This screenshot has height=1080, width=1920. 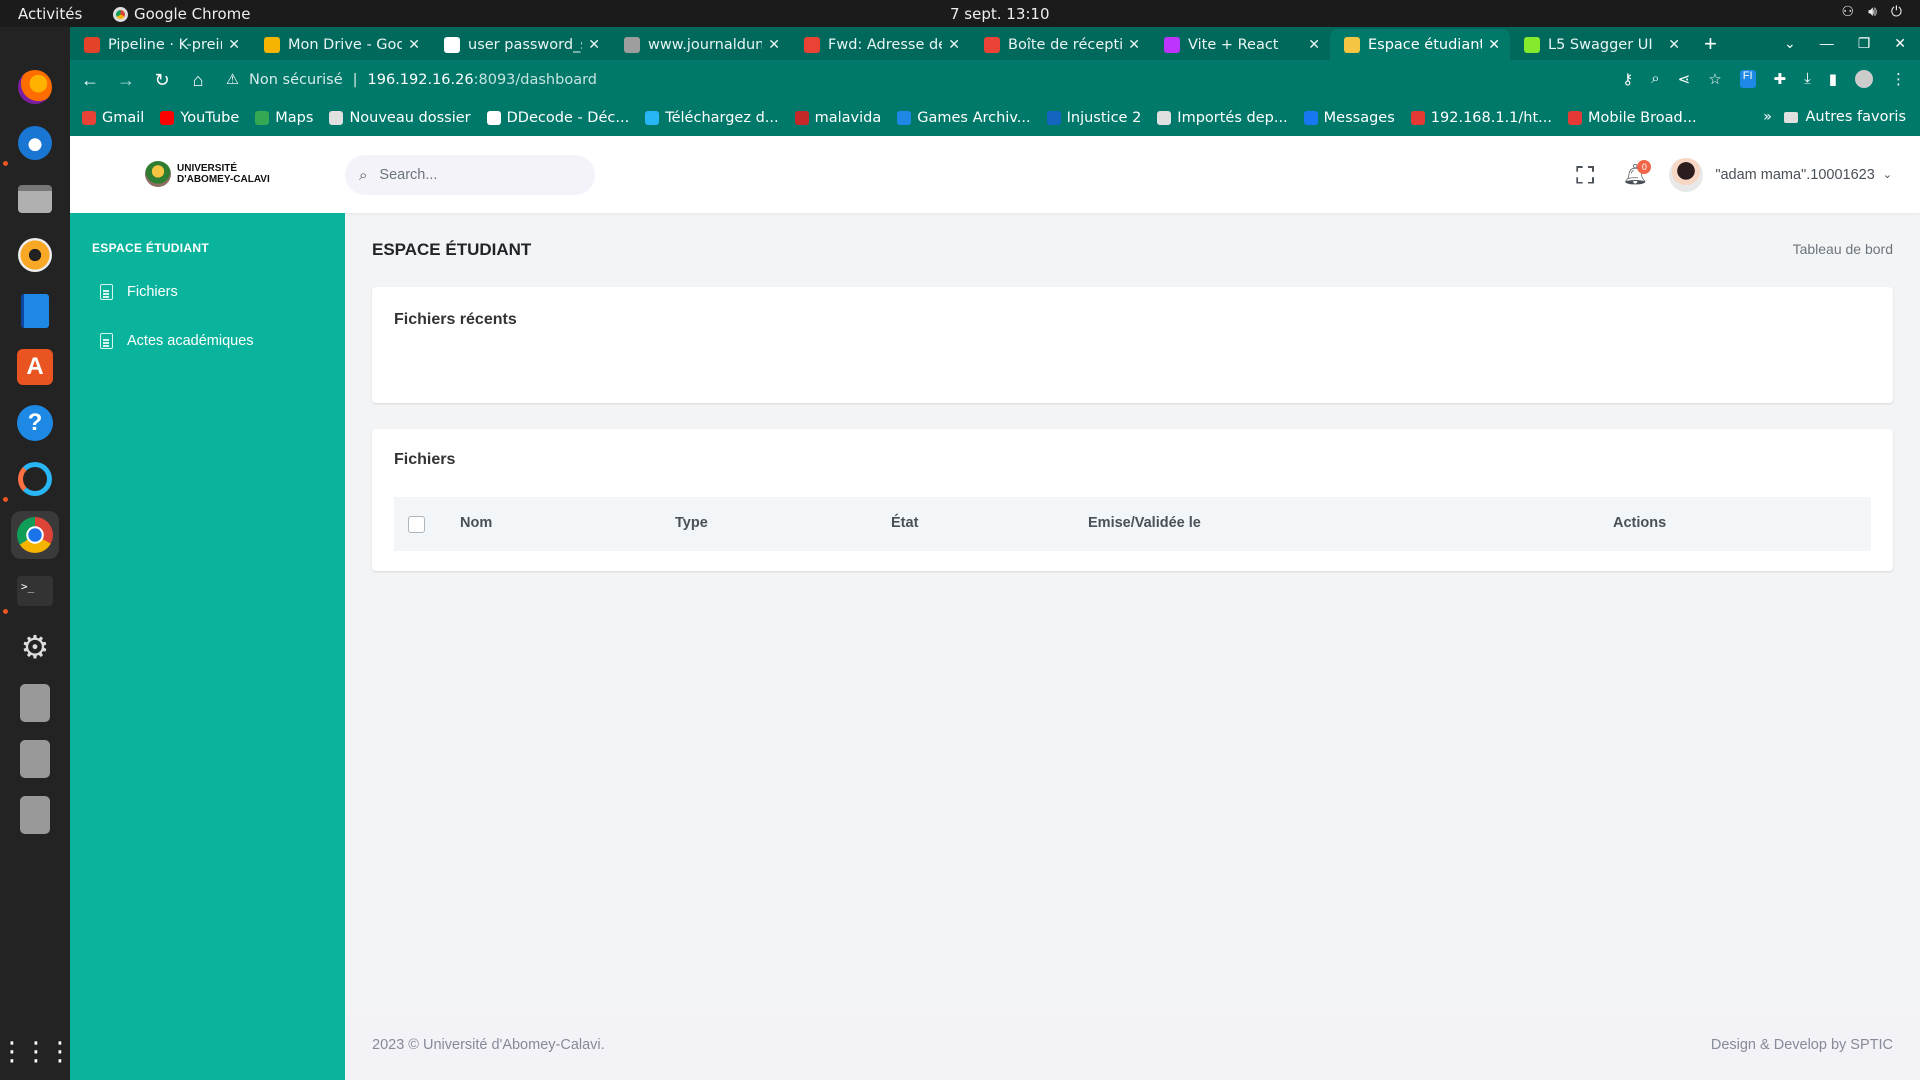 What do you see at coordinates (1767, 117) in the screenshot?
I see `bookmarks-more-button: »` at bounding box center [1767, 117].